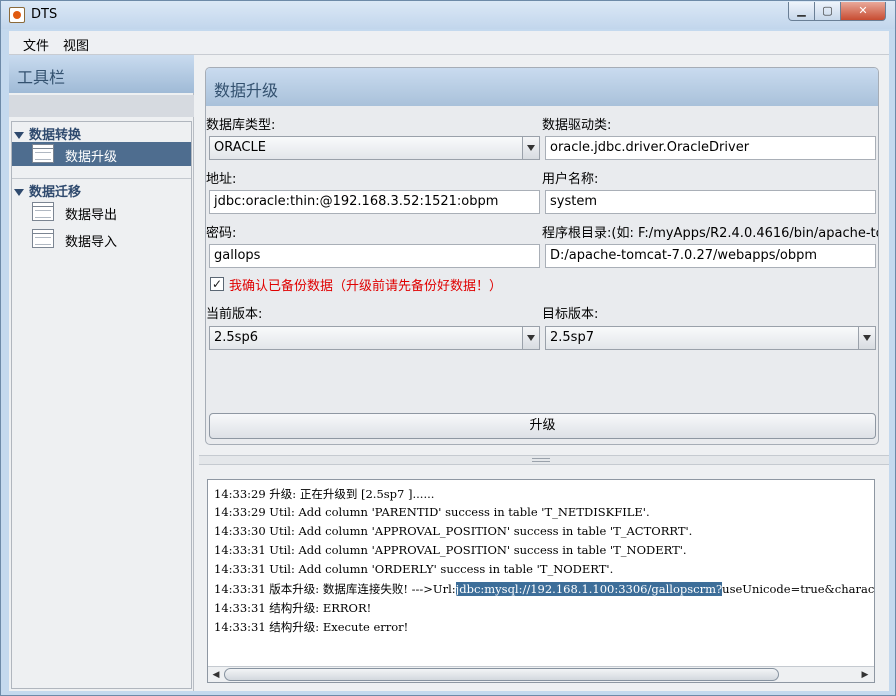 Image resolution: width=896 pixels, height=696 pixels. Describe the element at coordinates (234, 314) in the screenshot. I see `current-version-label: 当前版本:` at that location.